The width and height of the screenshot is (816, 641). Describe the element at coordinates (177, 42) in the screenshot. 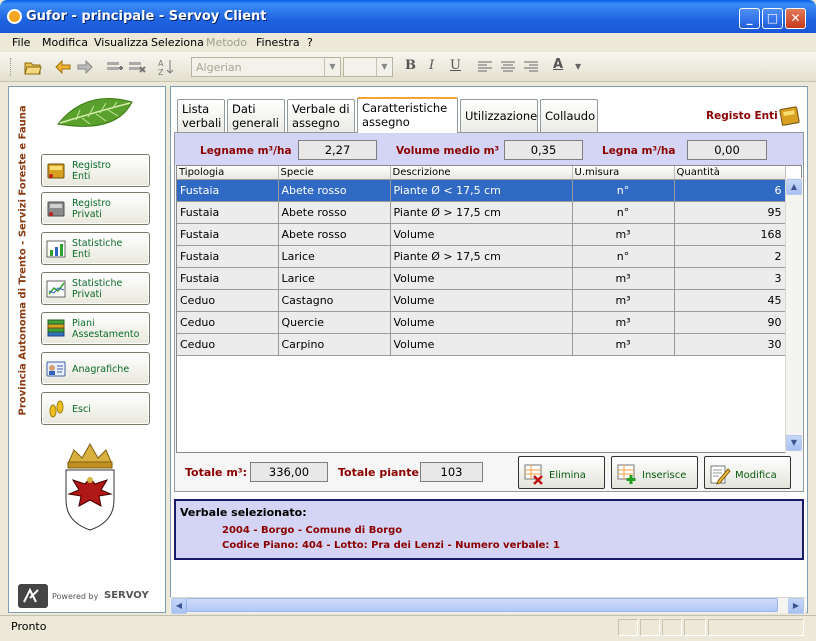

I see `menu-seleziona: Seleziona` at that location.